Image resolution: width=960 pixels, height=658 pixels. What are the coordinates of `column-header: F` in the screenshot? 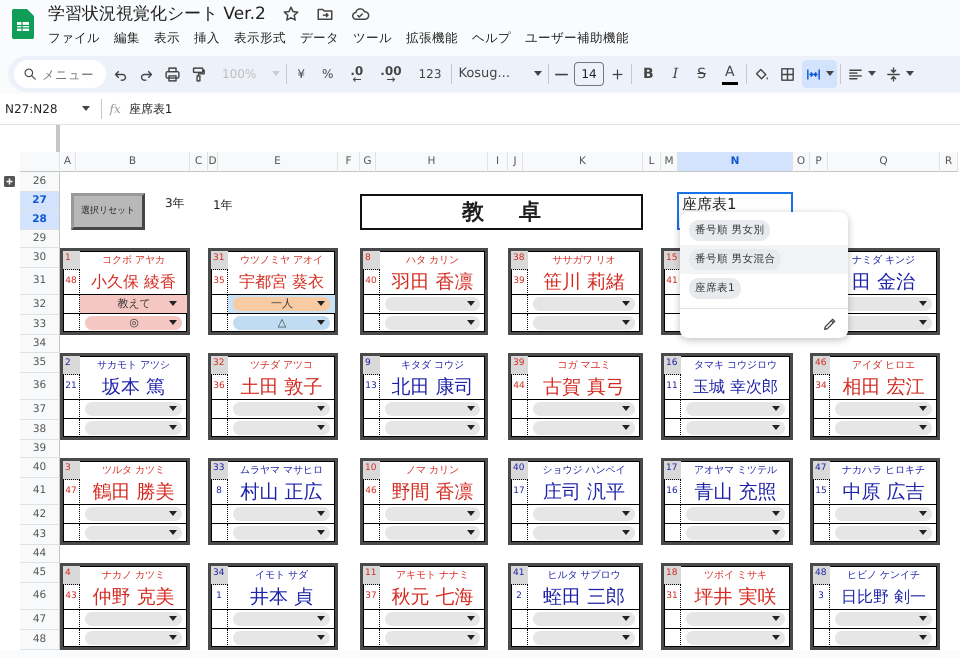 It's located at (349, 162).